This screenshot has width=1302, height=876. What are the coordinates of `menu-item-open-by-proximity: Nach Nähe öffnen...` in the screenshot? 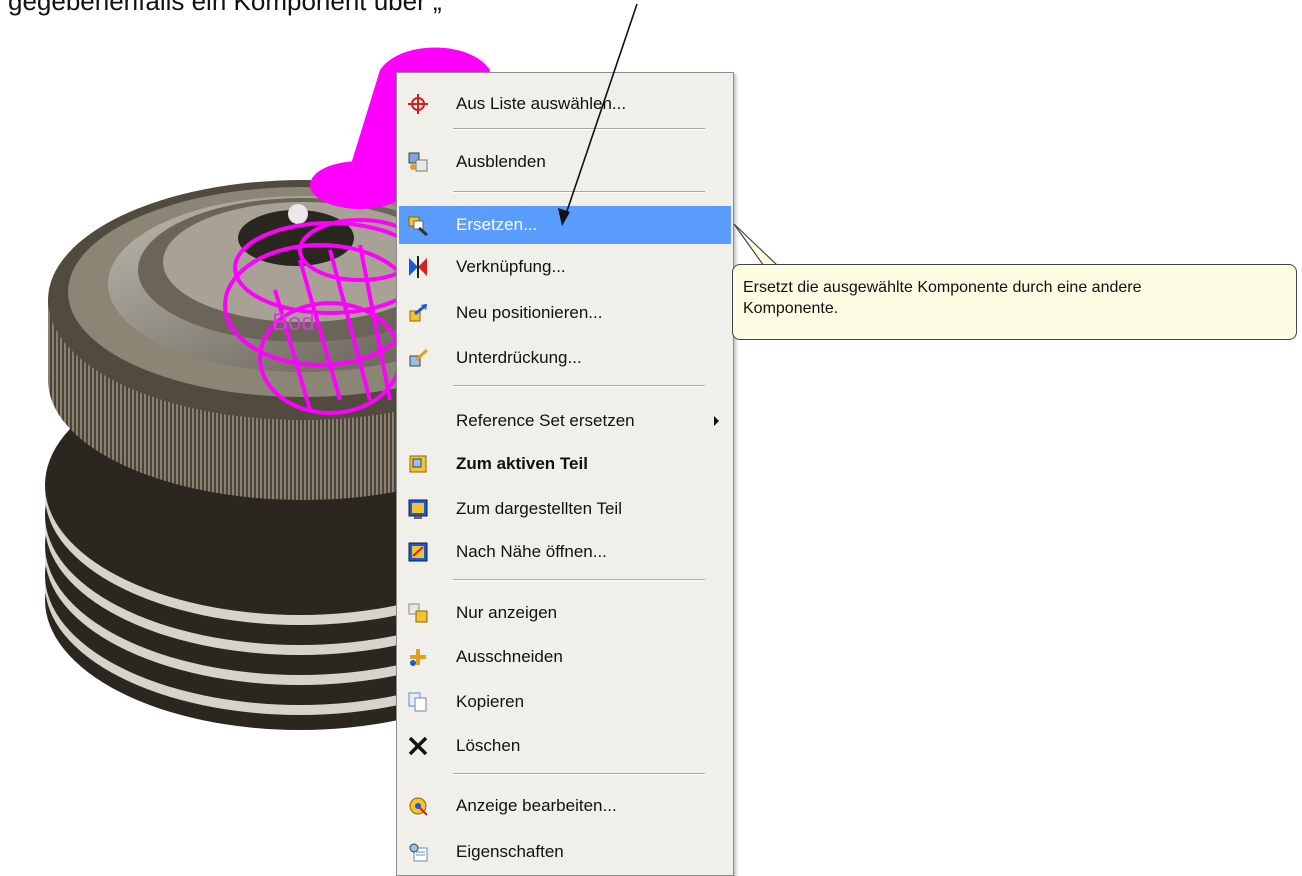 It's located at (565, 552).